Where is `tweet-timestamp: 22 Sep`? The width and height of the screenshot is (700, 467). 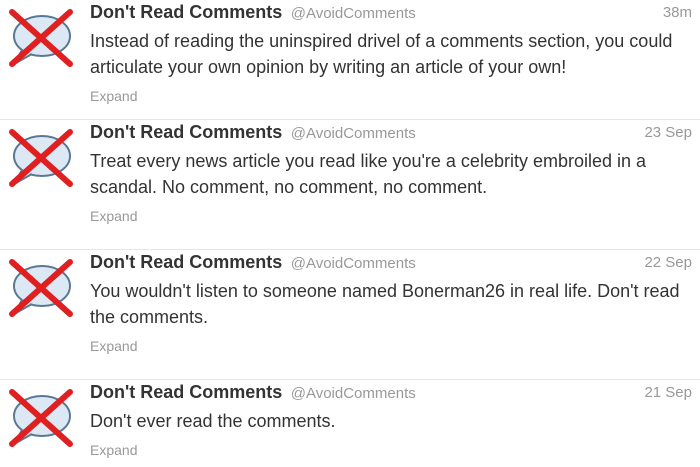 tweet-timestamp: 22 Sep is located at coordinates (668, 262).